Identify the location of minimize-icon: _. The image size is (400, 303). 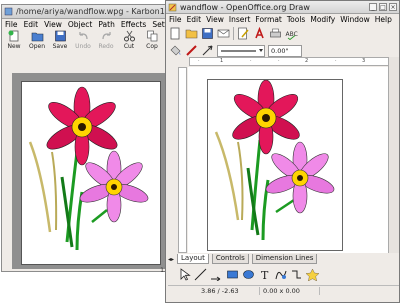
(373, 7).